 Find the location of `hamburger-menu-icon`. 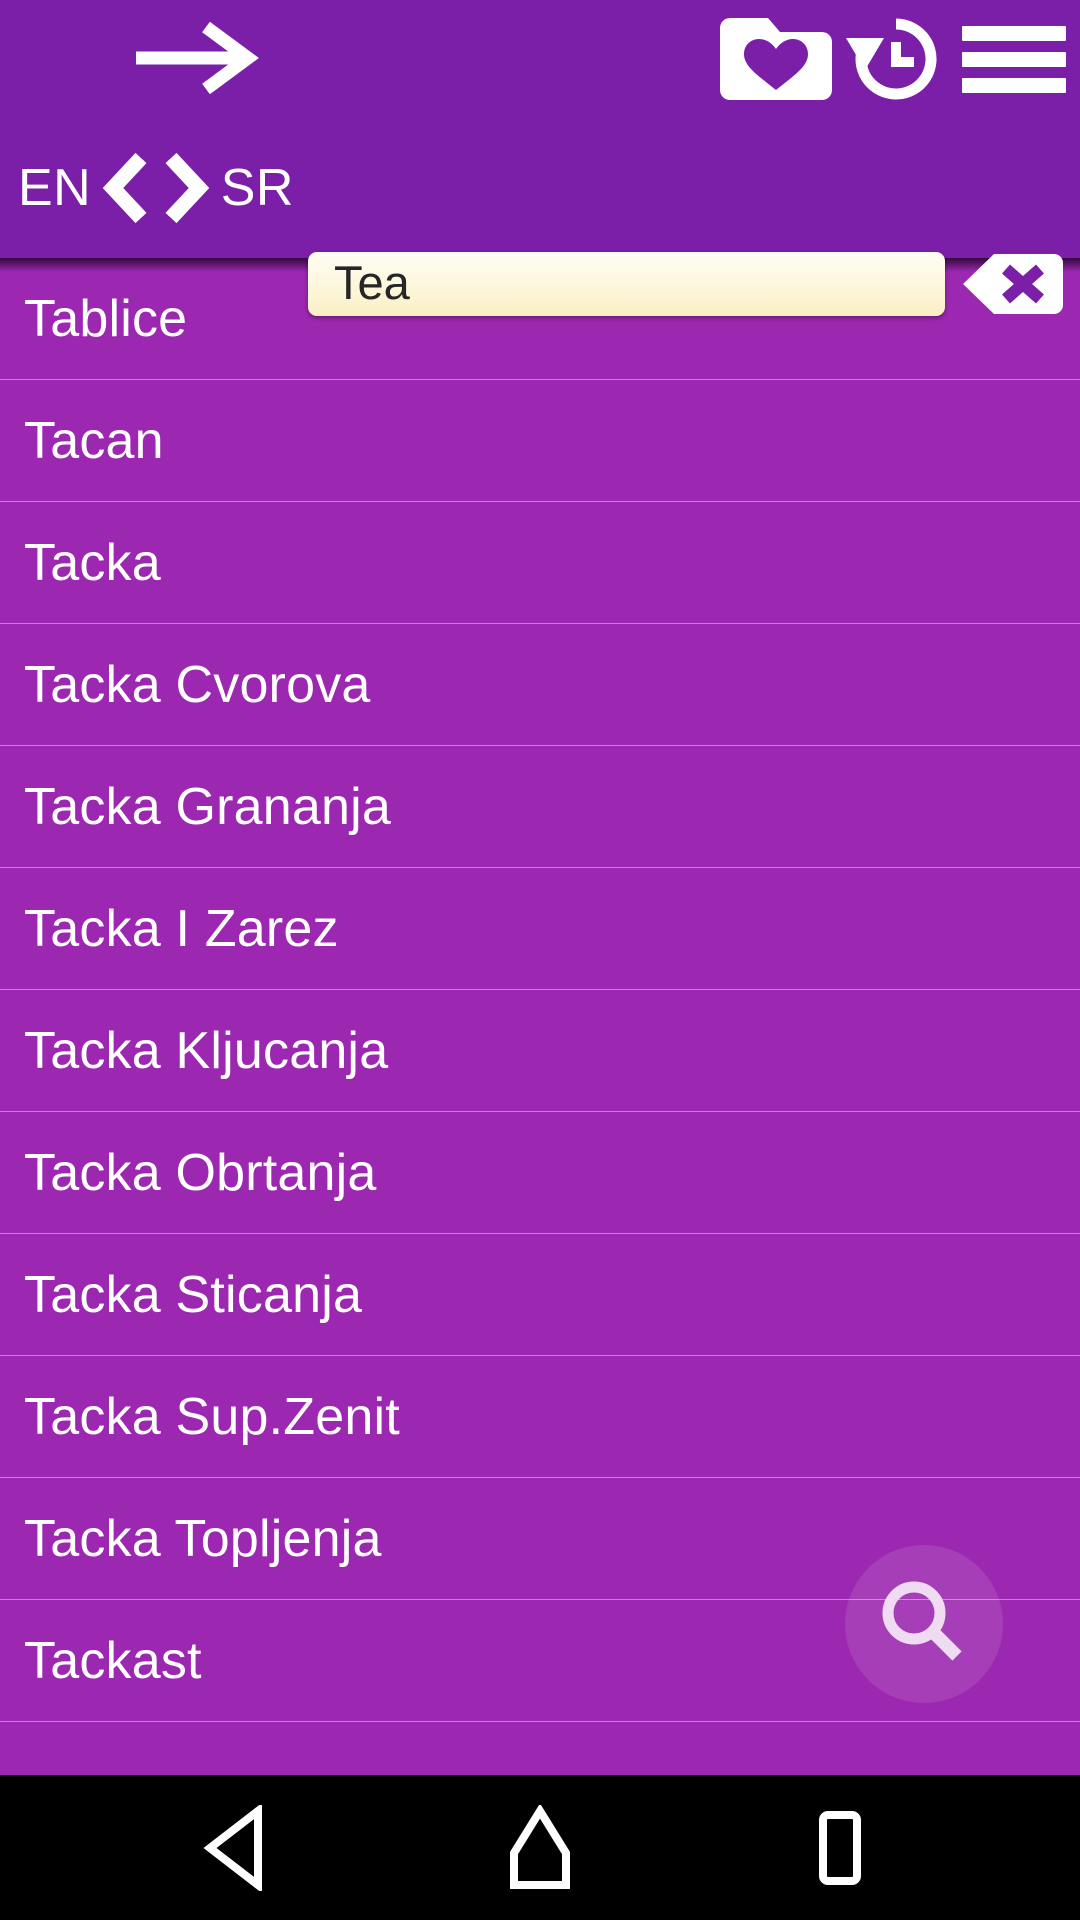

hamburger-menu-icon is located at coordinates (1014, 33).